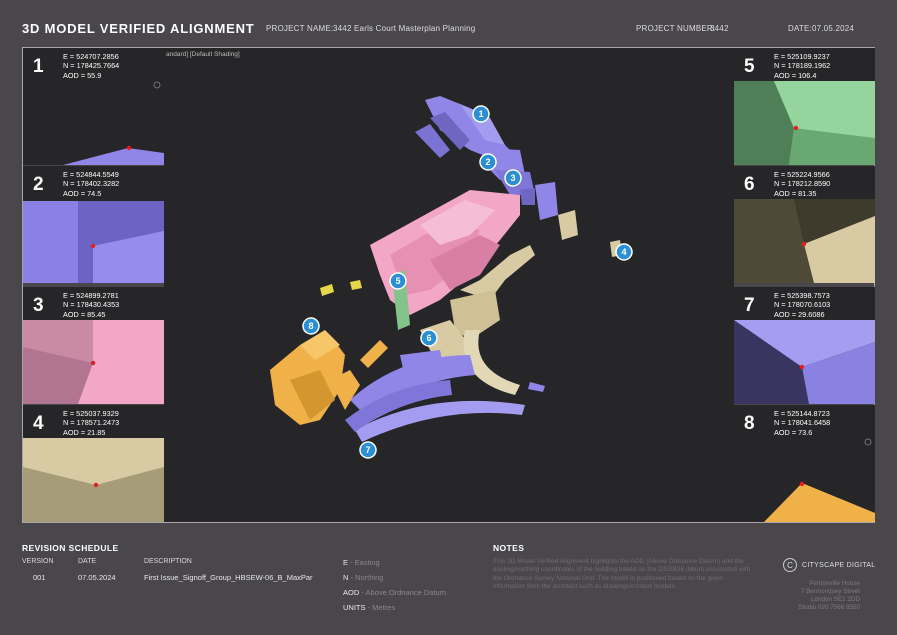  I want to click on legend-northing: N - Northing, so click(363, 577).